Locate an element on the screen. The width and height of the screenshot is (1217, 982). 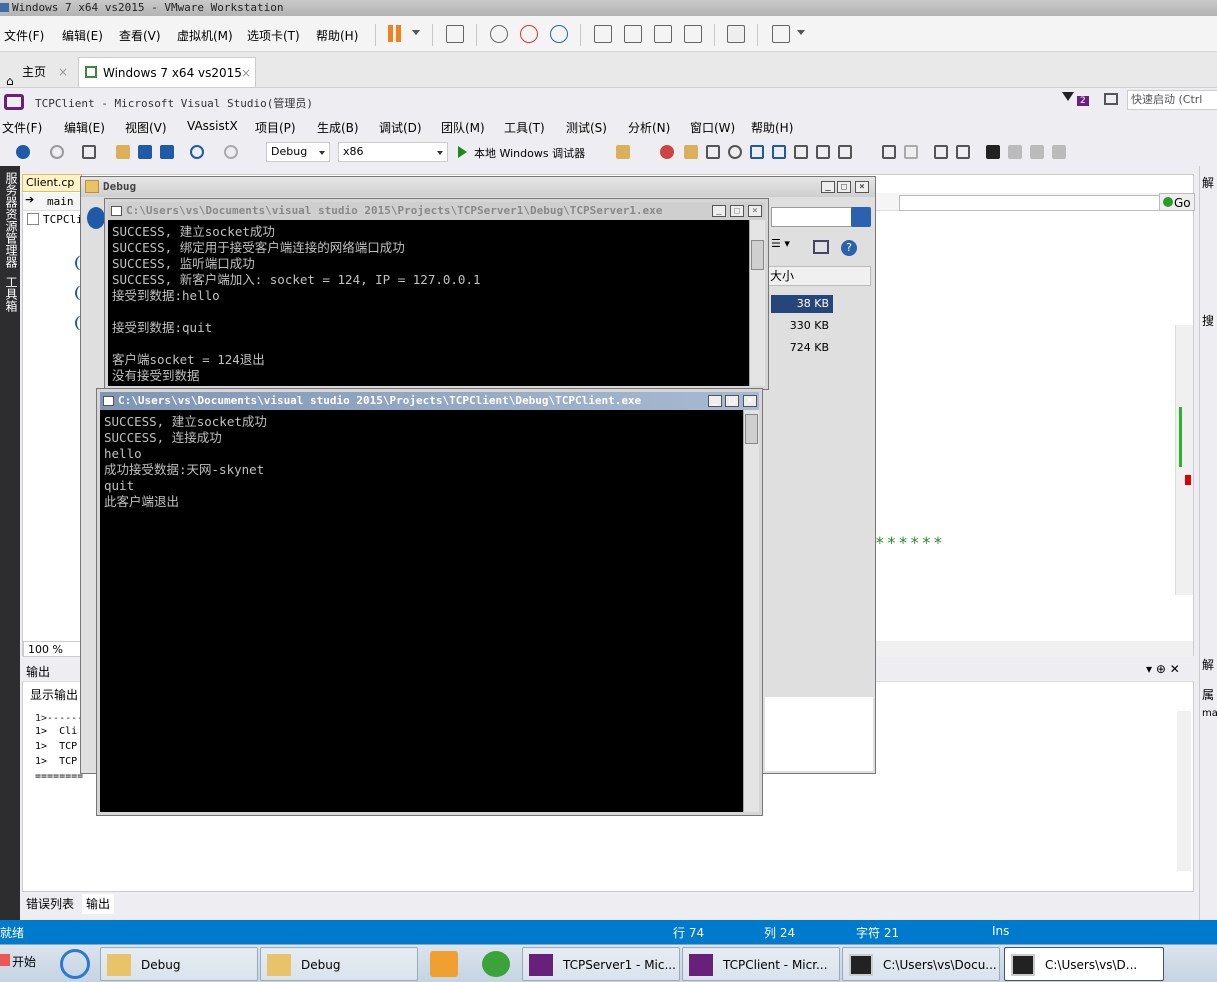
snapshot-manager-icon is located at coordinates (559, 34).